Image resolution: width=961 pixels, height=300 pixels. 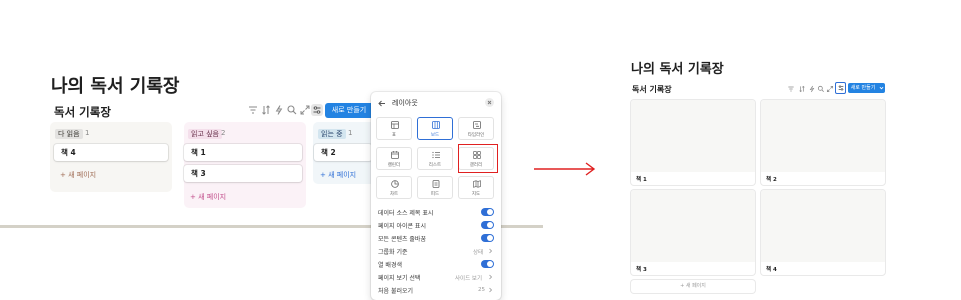 I want to click on option-initial-load: 처음 불러오기, so click(x=395, y=290).